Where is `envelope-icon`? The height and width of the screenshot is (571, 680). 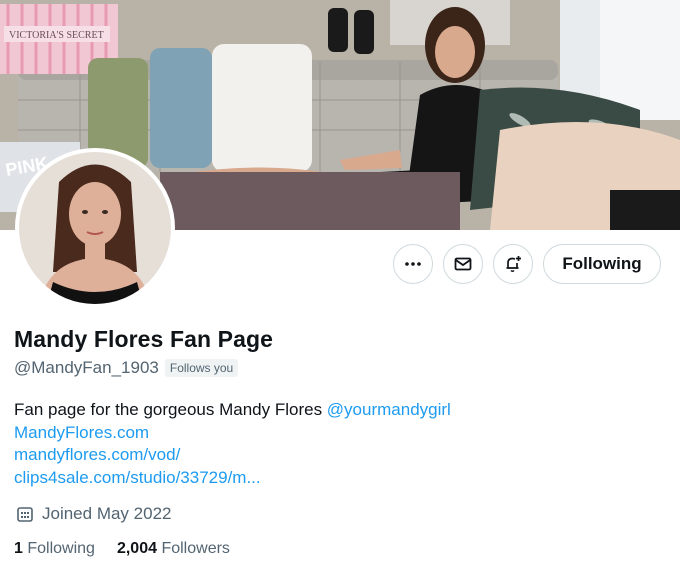 envelope-icon is located at coordinates (463, 264).